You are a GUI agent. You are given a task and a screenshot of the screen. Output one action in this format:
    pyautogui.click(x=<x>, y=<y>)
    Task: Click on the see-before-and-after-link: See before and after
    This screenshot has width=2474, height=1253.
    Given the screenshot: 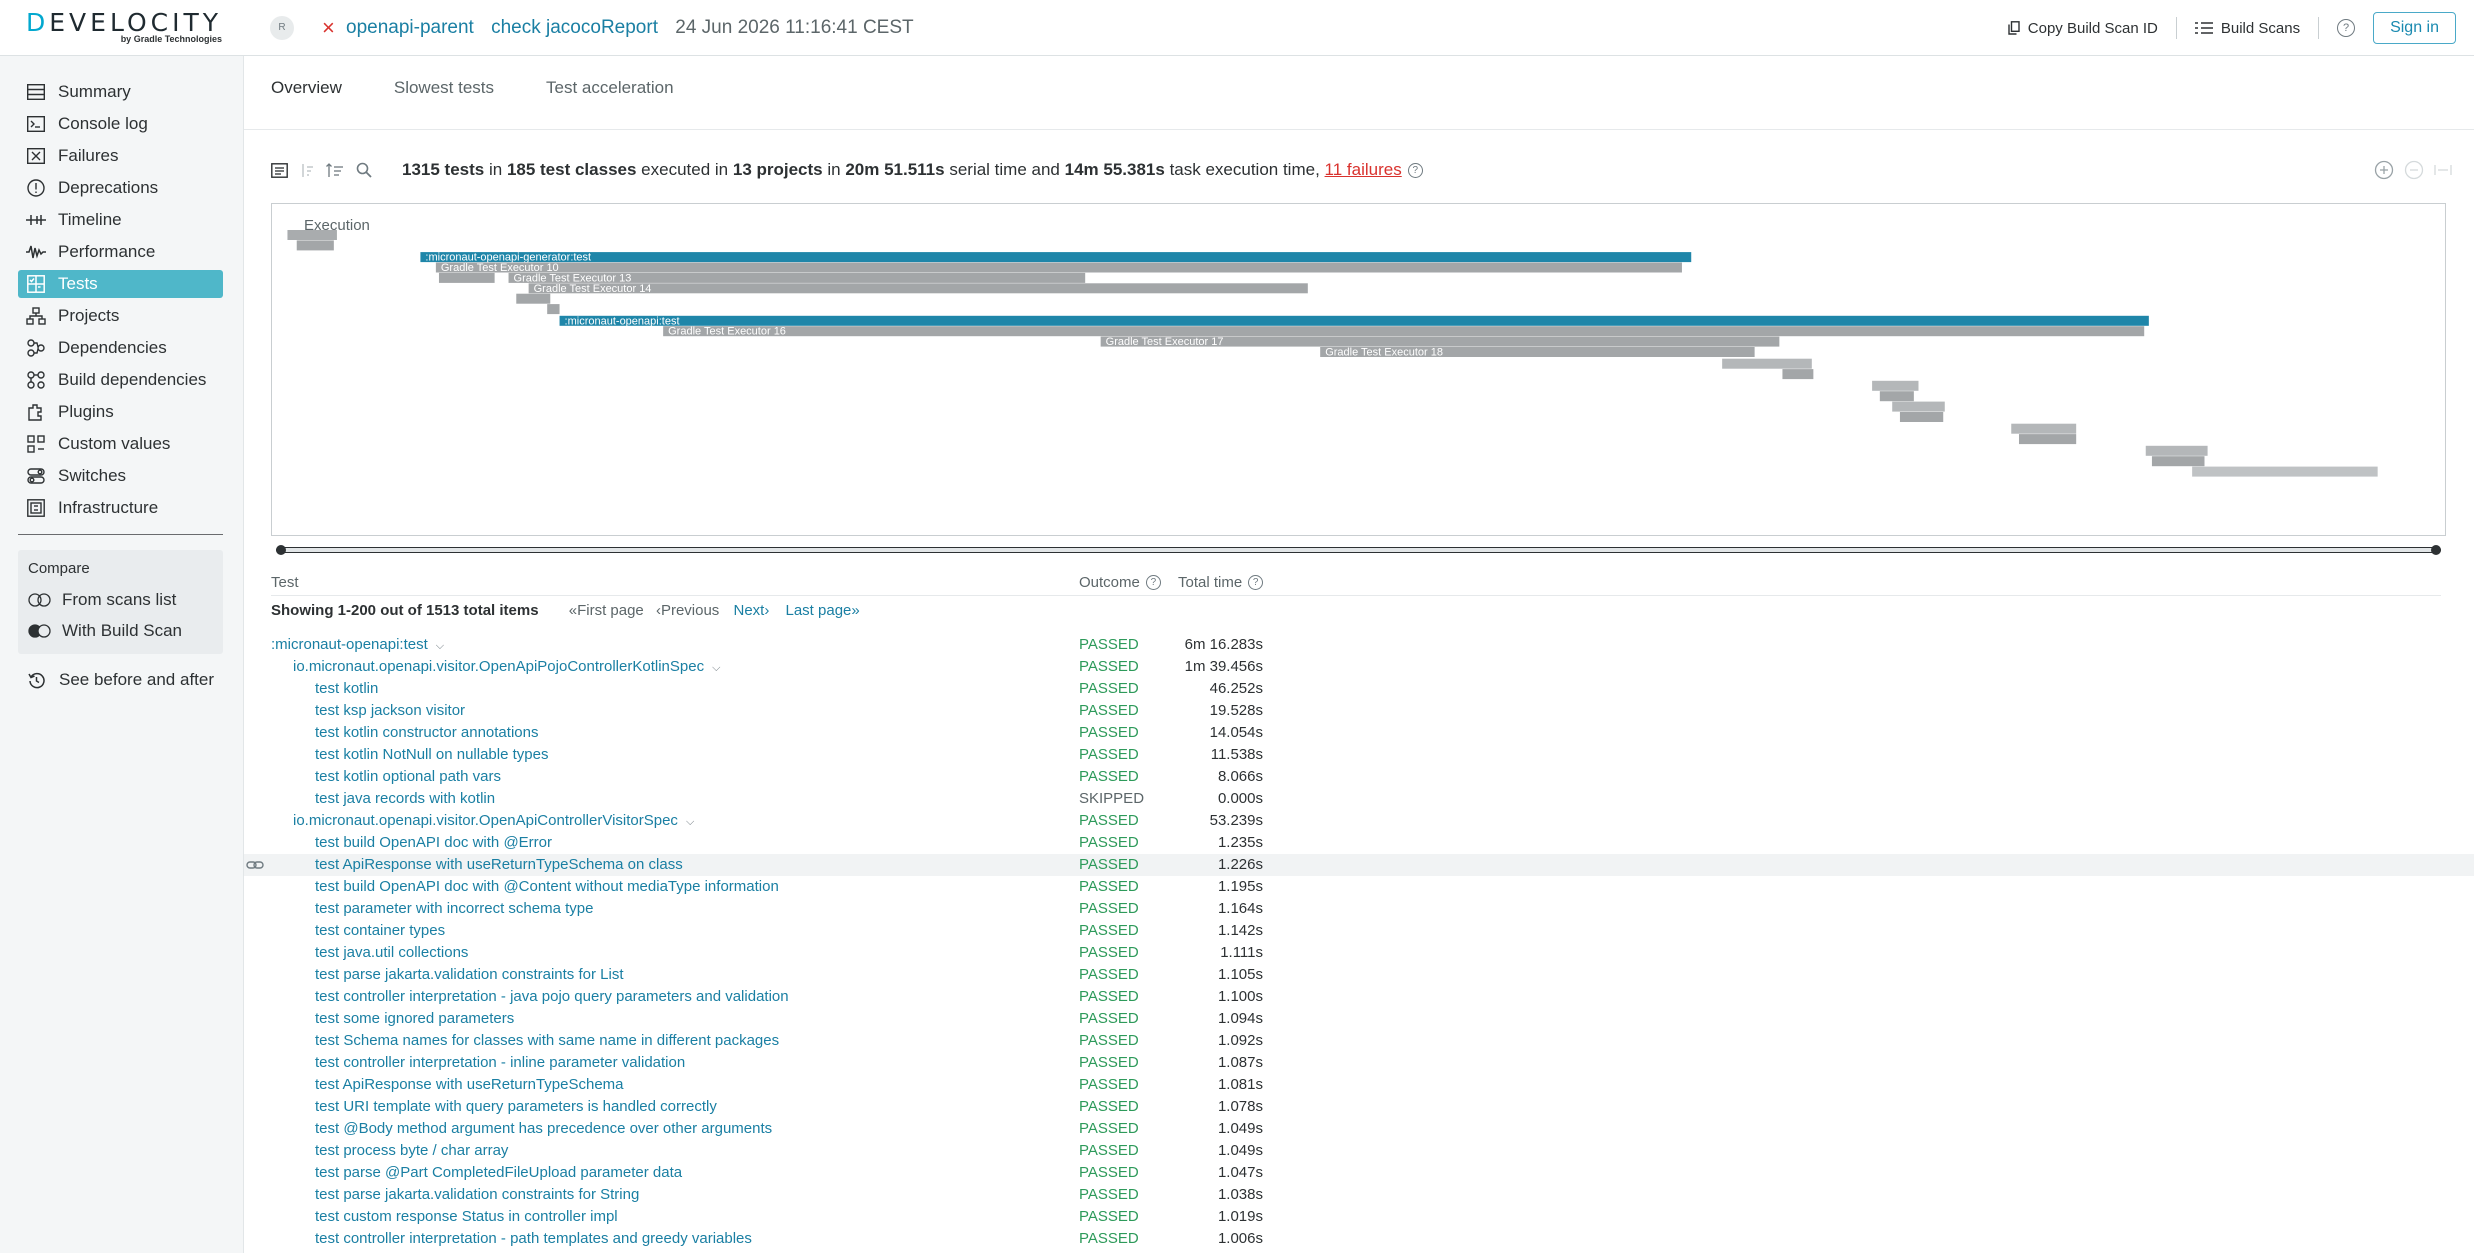 What is the action you would take?
    pyautogui.click(x=121, y=680)
    